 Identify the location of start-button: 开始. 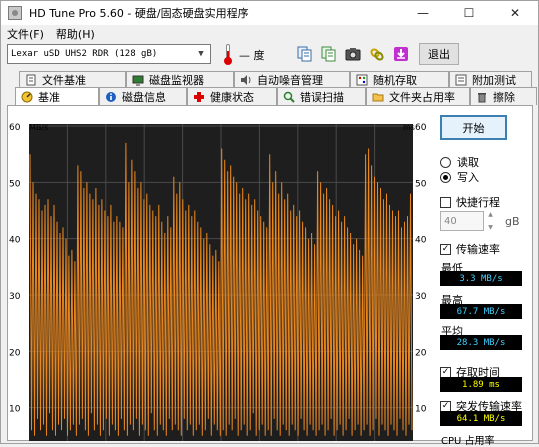
(473, 127).